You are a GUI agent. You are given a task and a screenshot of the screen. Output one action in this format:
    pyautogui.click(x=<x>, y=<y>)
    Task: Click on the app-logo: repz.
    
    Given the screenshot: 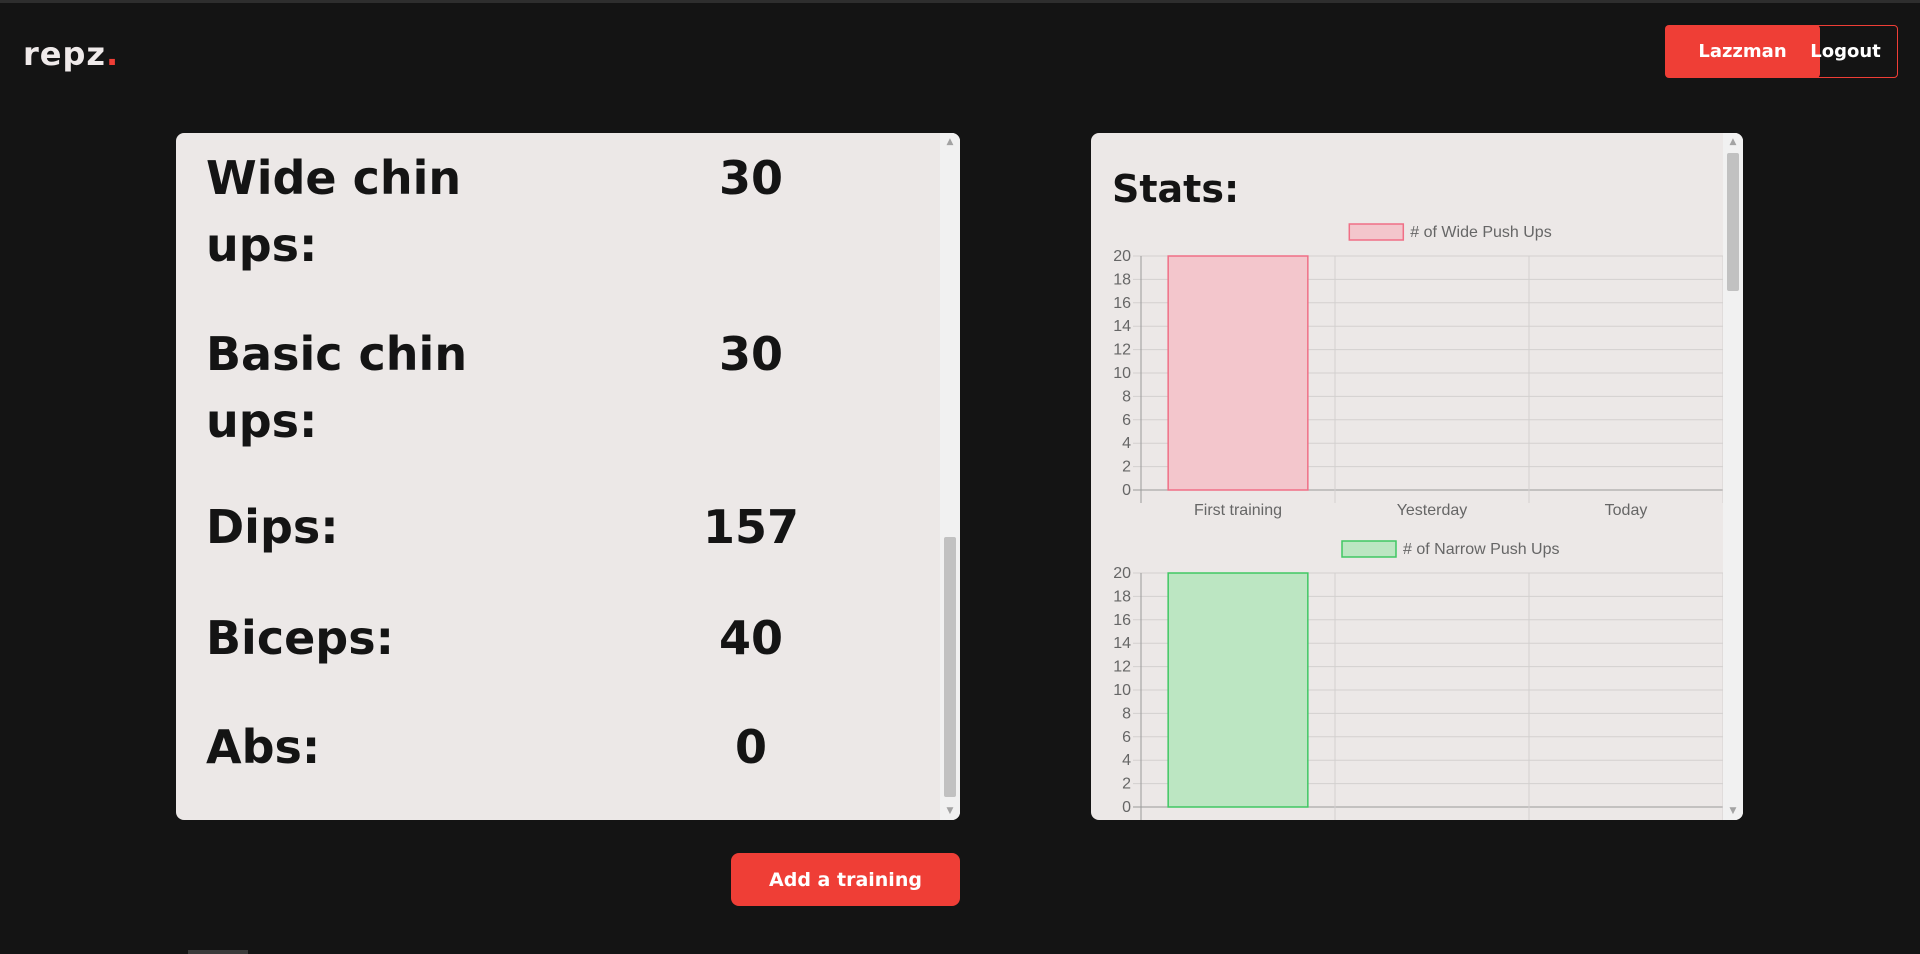 What is the action you would take?
    pyautogui.click(x=71, y=54)
    